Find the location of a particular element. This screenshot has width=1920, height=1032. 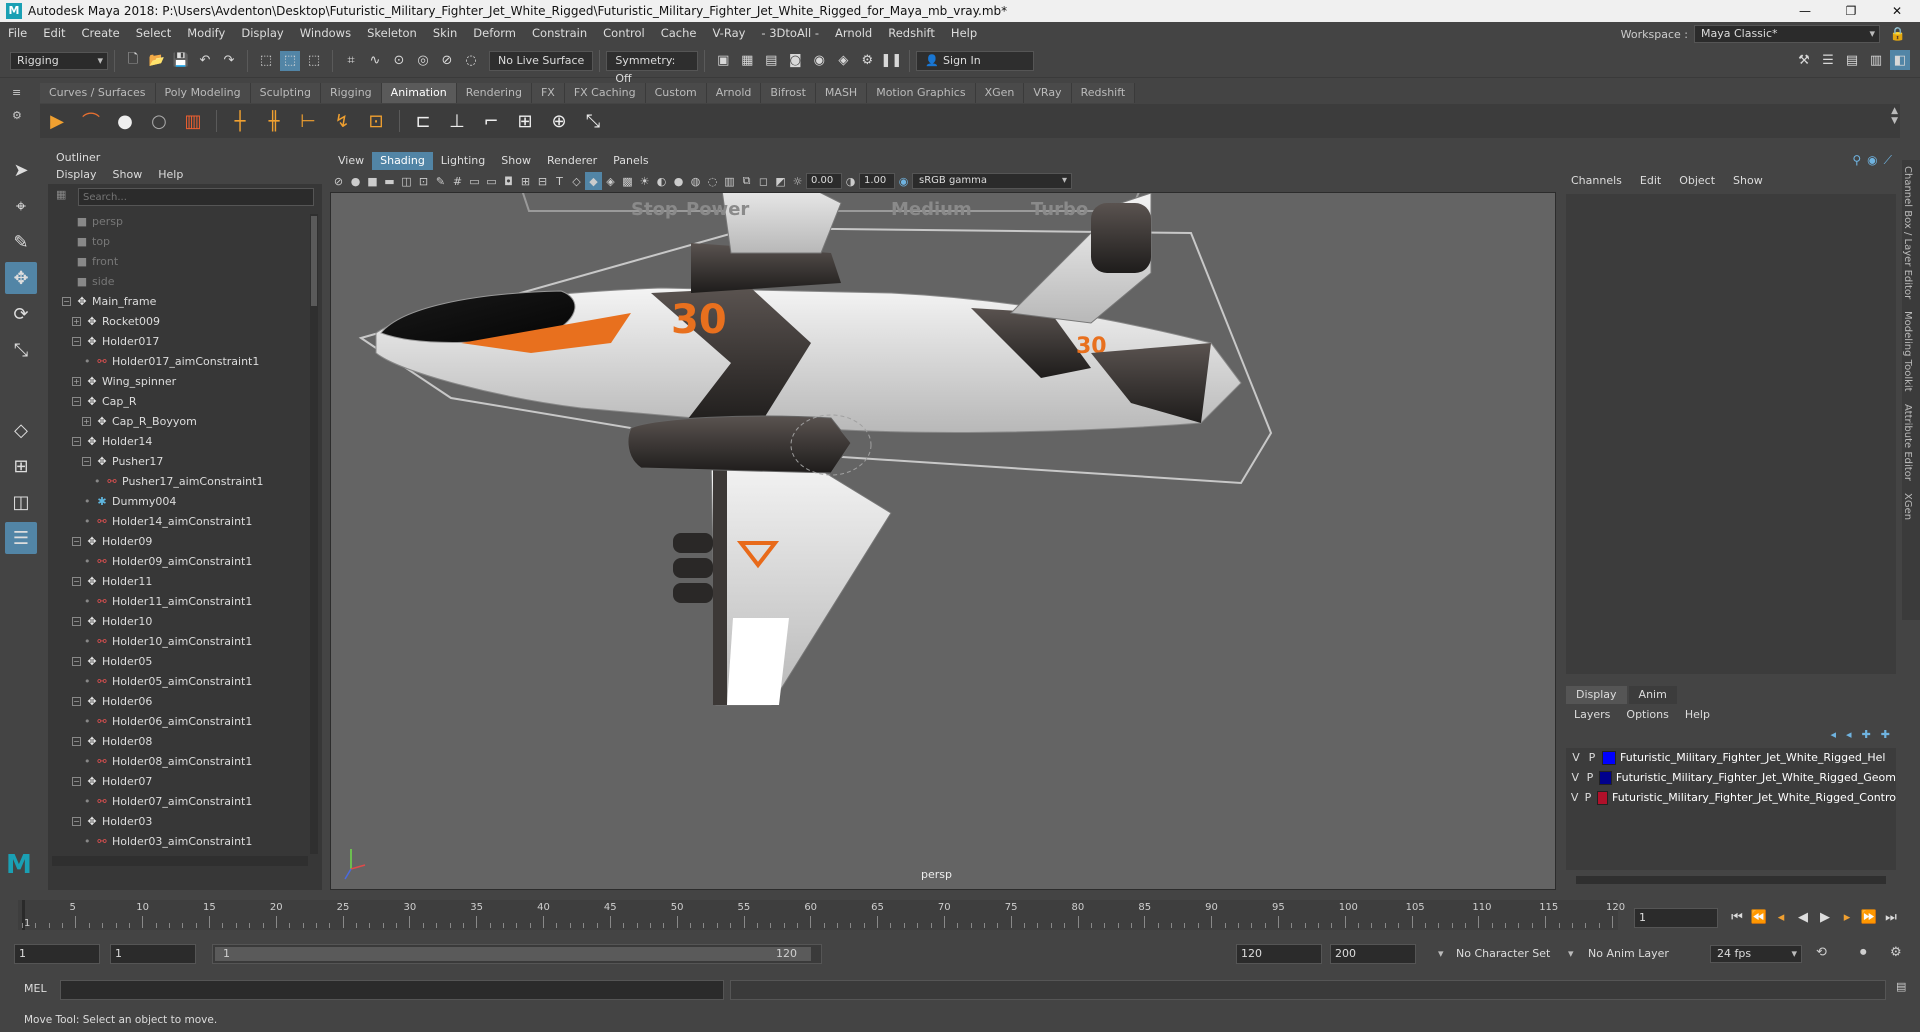

anim-layer-label: No Anim Layer is located at coordinates (1628, 954).